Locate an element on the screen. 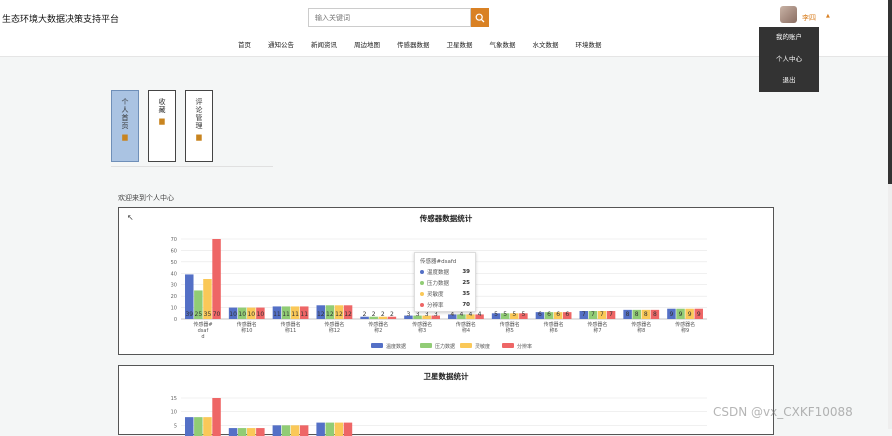 The image size is (892, 436). legend-label: 灵敏度 is located at coordinates (482, 346).